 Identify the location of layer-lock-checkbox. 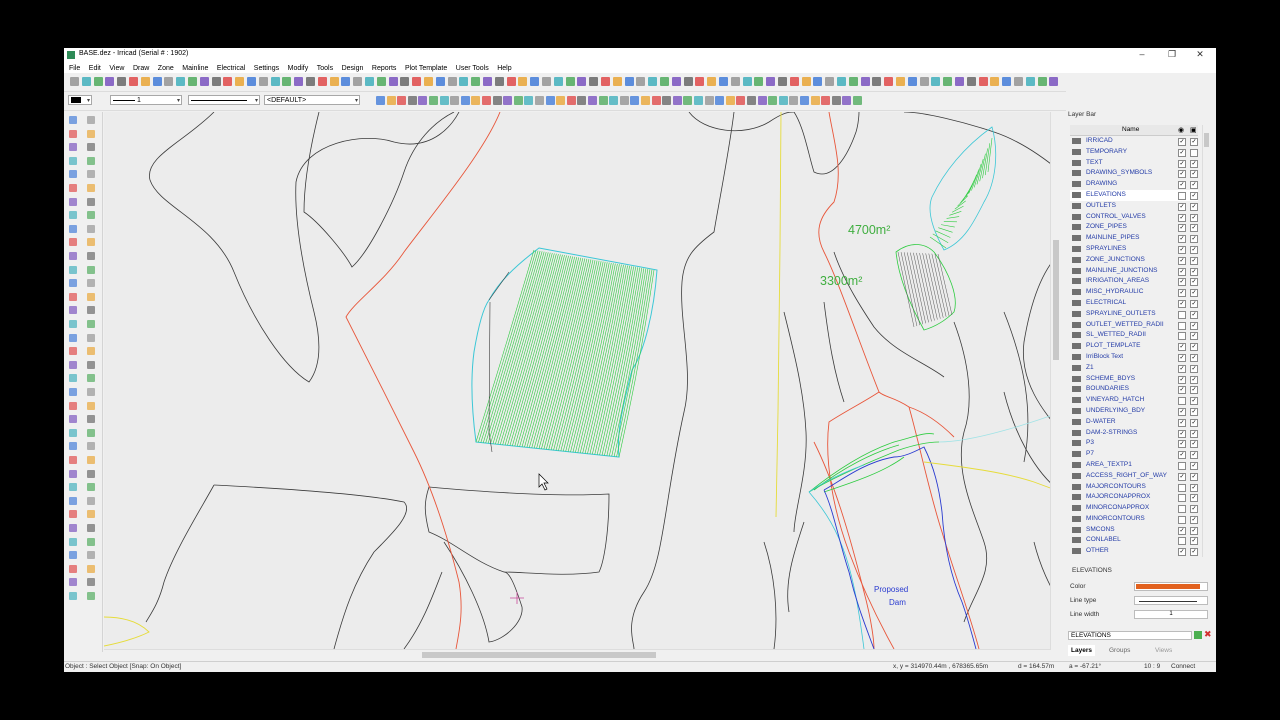
(1194, 152).